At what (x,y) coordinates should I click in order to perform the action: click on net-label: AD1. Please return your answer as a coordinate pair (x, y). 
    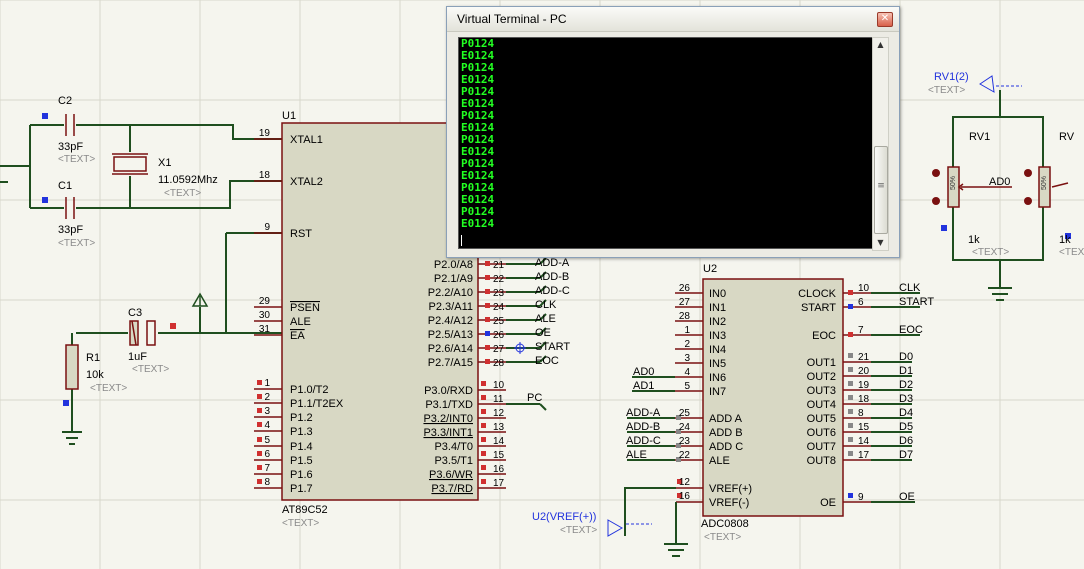
    Looking at the image, I should click on (643, 386).